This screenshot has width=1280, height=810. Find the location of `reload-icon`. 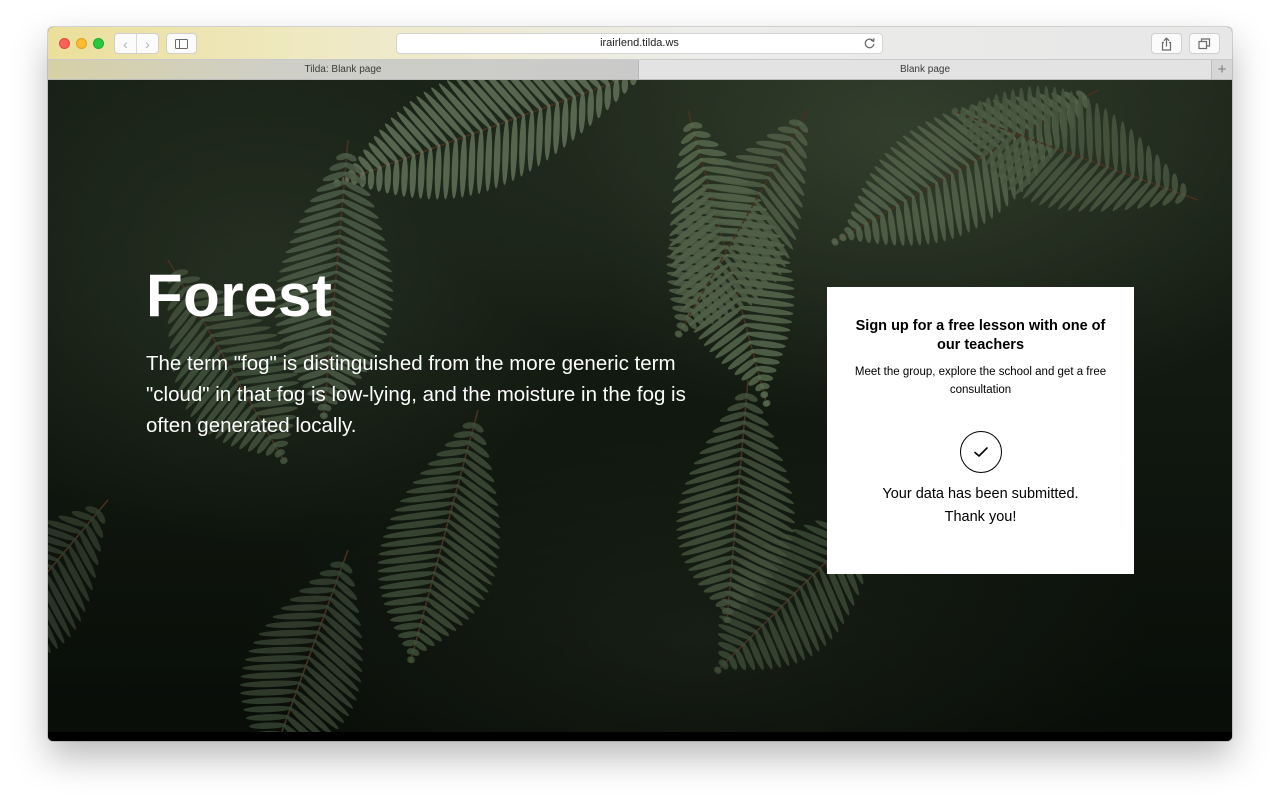

reload-icon is located at coordinates (869, 43).